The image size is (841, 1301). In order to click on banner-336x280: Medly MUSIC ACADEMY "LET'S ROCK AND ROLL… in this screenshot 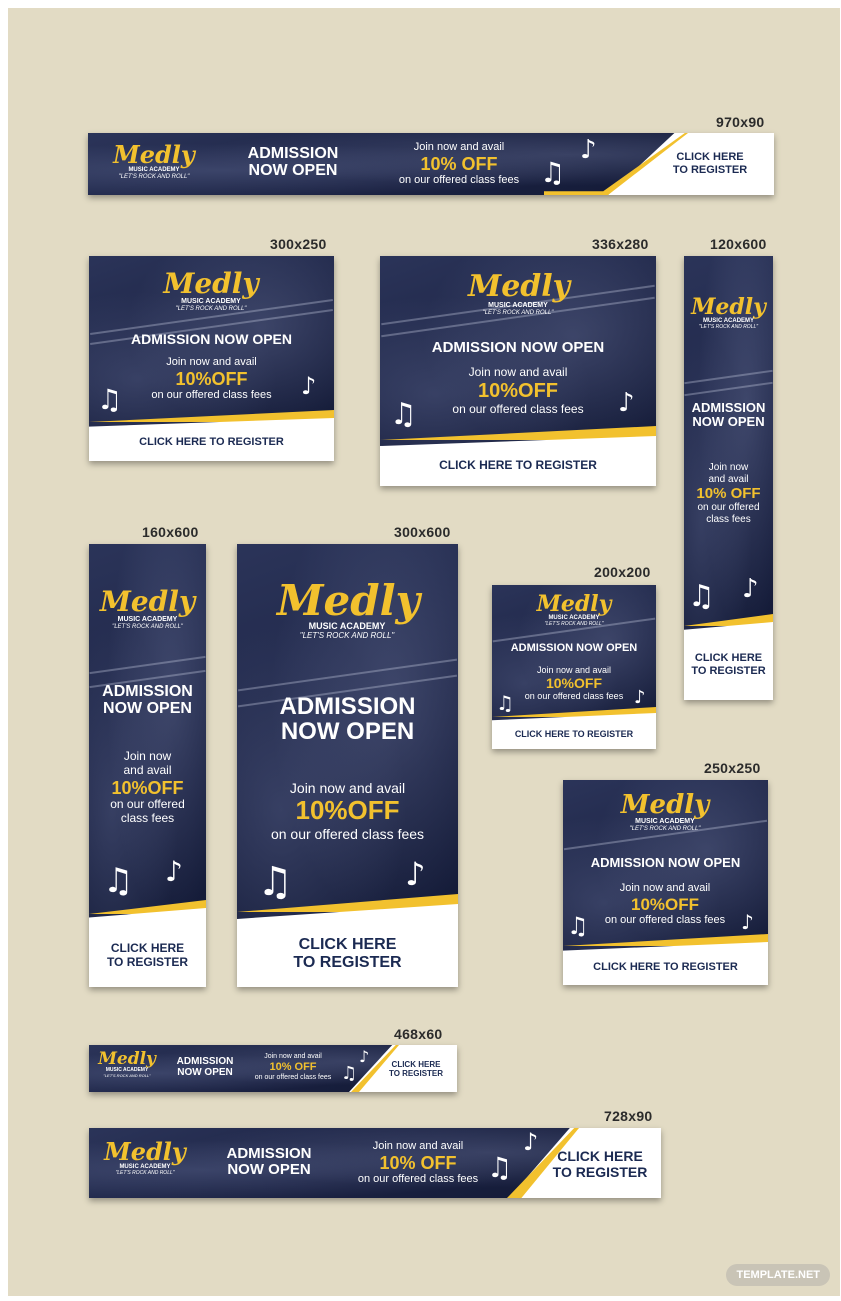, I will do `click(518, 371)`.